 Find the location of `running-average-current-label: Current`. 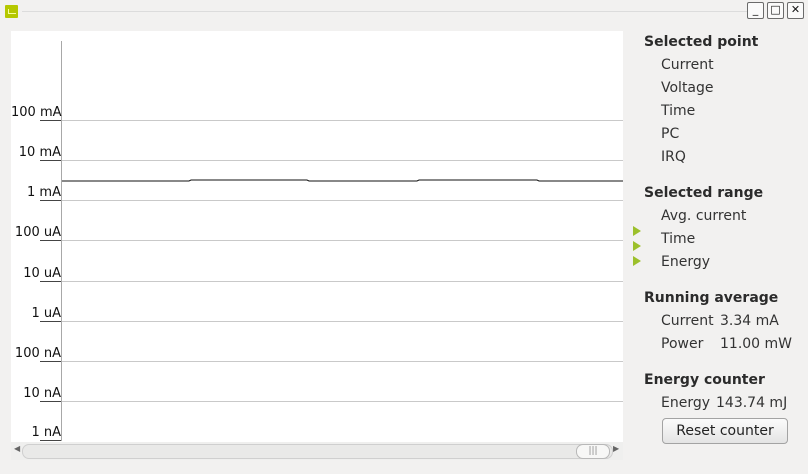

running-average-current-label: Current is located at coordinates (687, 321).